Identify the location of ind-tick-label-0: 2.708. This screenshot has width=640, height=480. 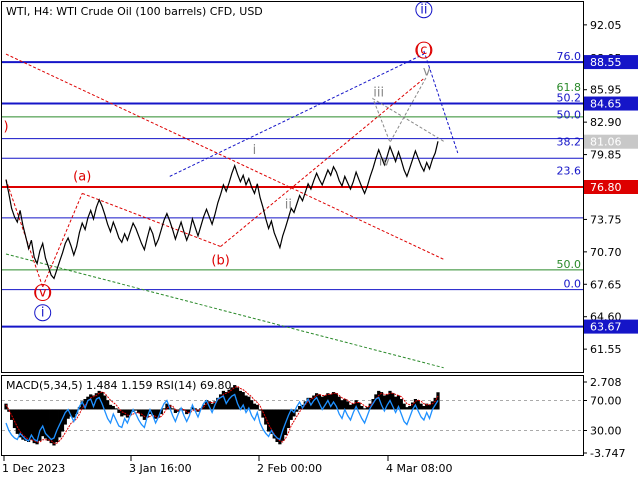
(606, 382).